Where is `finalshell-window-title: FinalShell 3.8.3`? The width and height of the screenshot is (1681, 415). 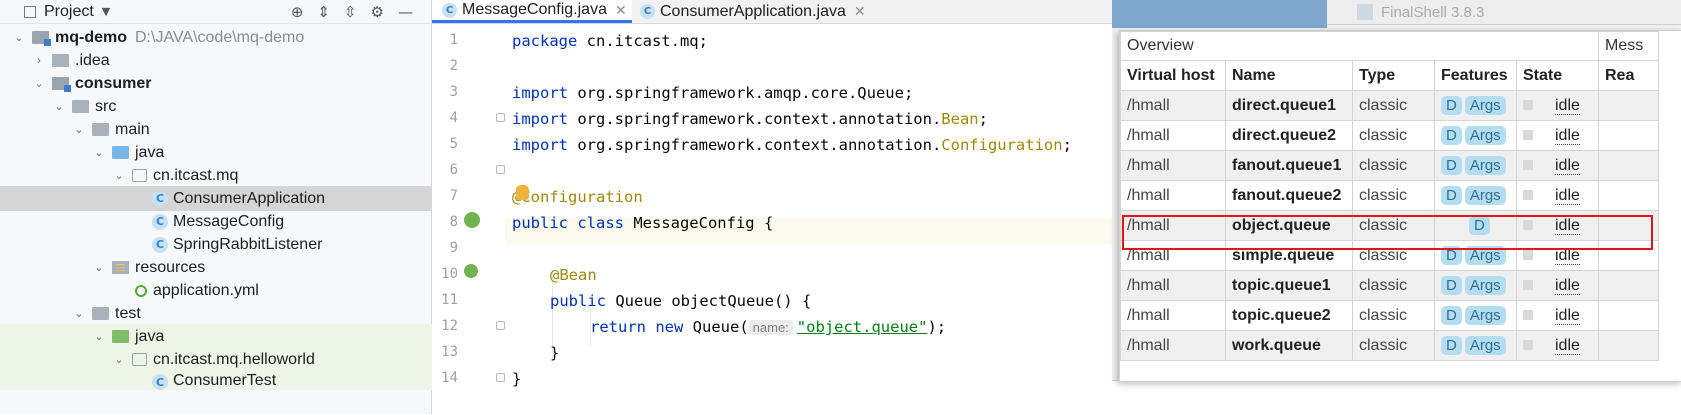
finalshell-window-title: FinalShell 3.8.3 is located at coordinates (1504, 12).